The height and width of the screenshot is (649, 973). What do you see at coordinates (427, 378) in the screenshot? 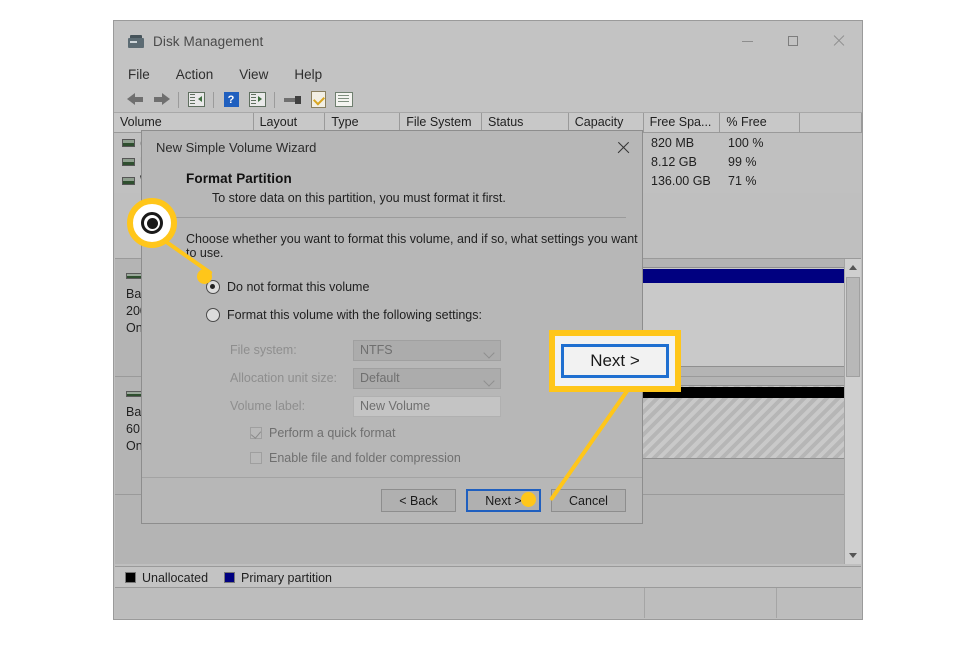
I see `allocation-unit-size-select: Default` at bounding box center [427, 378].